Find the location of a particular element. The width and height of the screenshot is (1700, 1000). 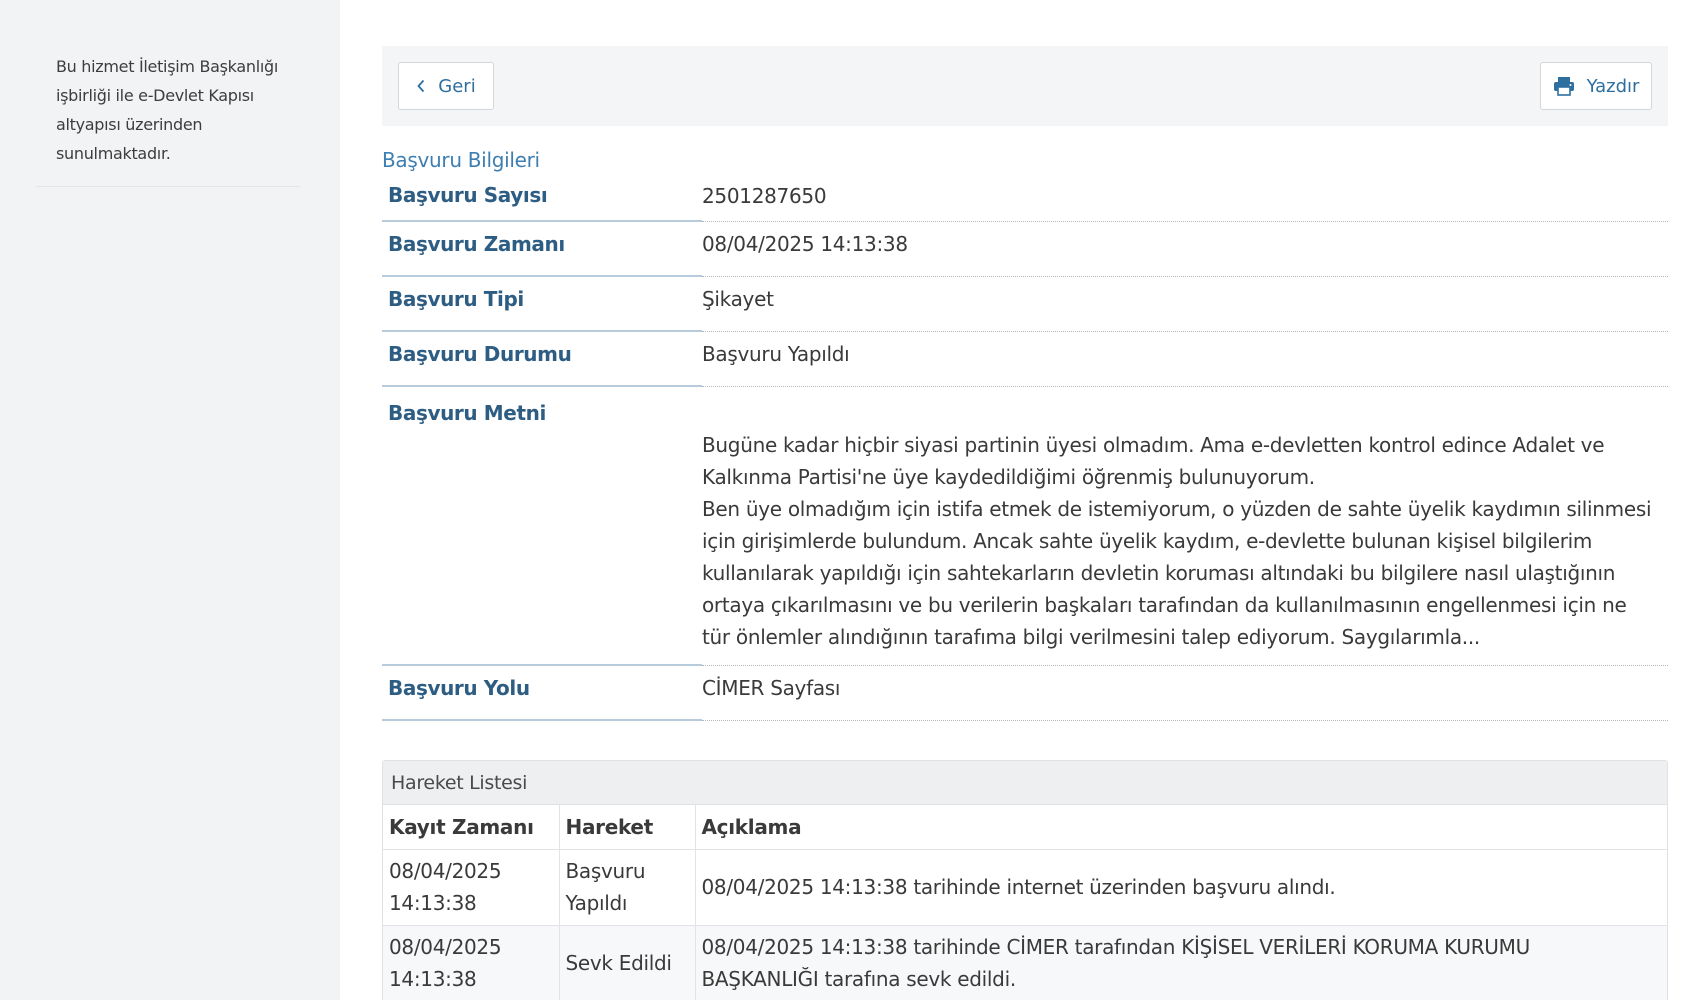

info-label: Başvuru Metni is located at coordinates (542, 526).